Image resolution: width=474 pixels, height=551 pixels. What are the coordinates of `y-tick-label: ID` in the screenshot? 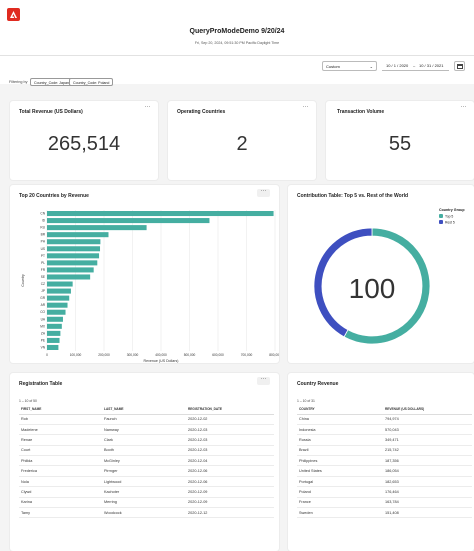 It's located at (44, 221).